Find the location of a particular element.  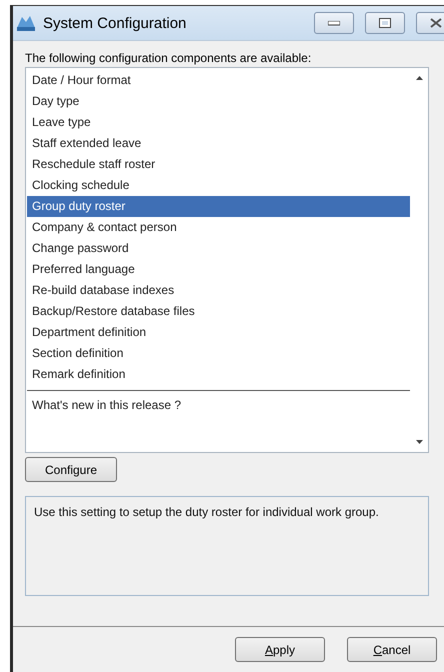

list-item: Backup/Restore database files is located at coordinates (218, 311).